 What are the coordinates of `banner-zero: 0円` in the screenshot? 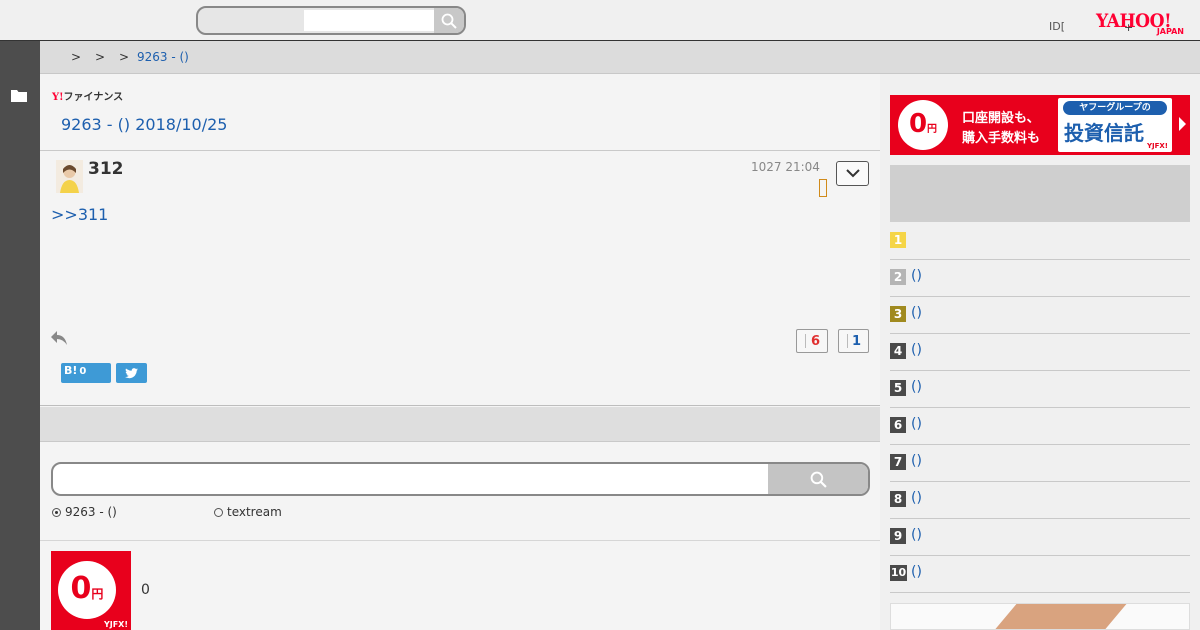 It's located at (923, 125).